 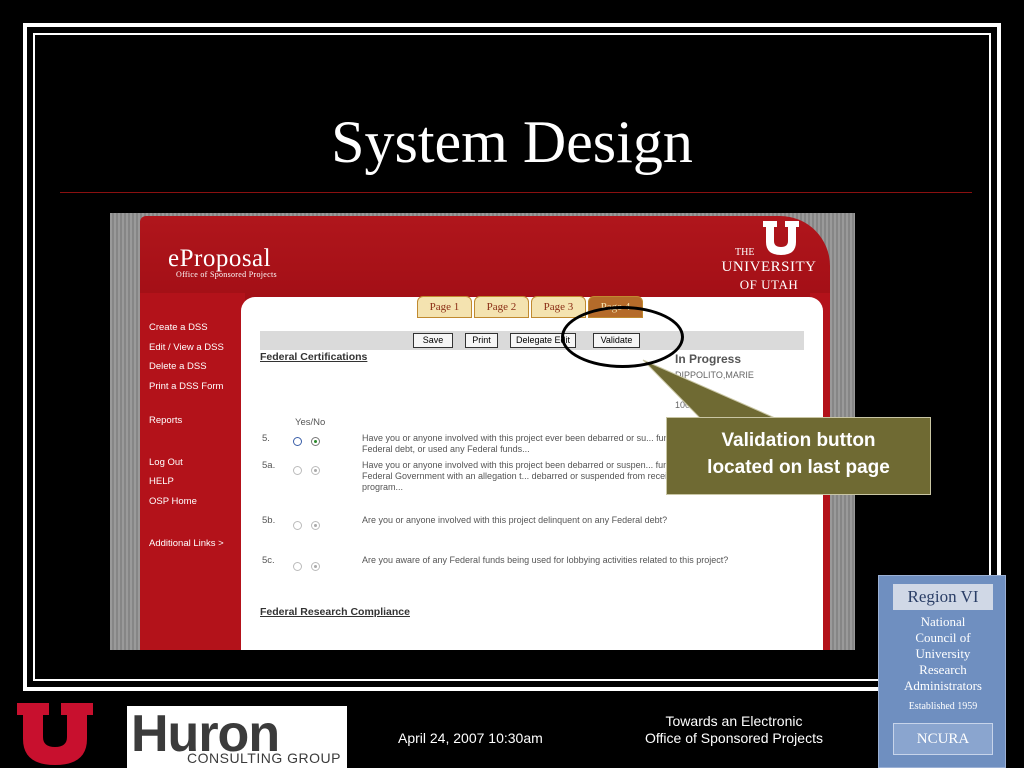 I want to click on question-5b-no-radio, so click(x=315, y=525).